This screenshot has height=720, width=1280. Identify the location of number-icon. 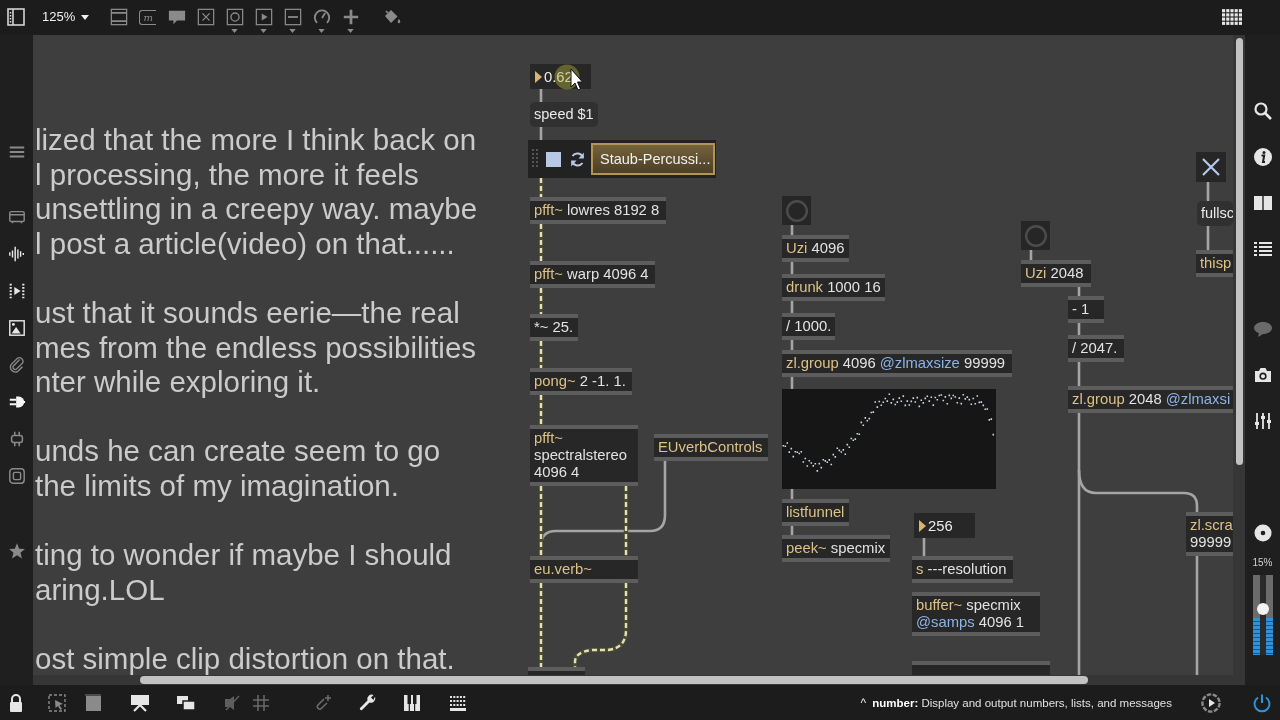
(263, 17).